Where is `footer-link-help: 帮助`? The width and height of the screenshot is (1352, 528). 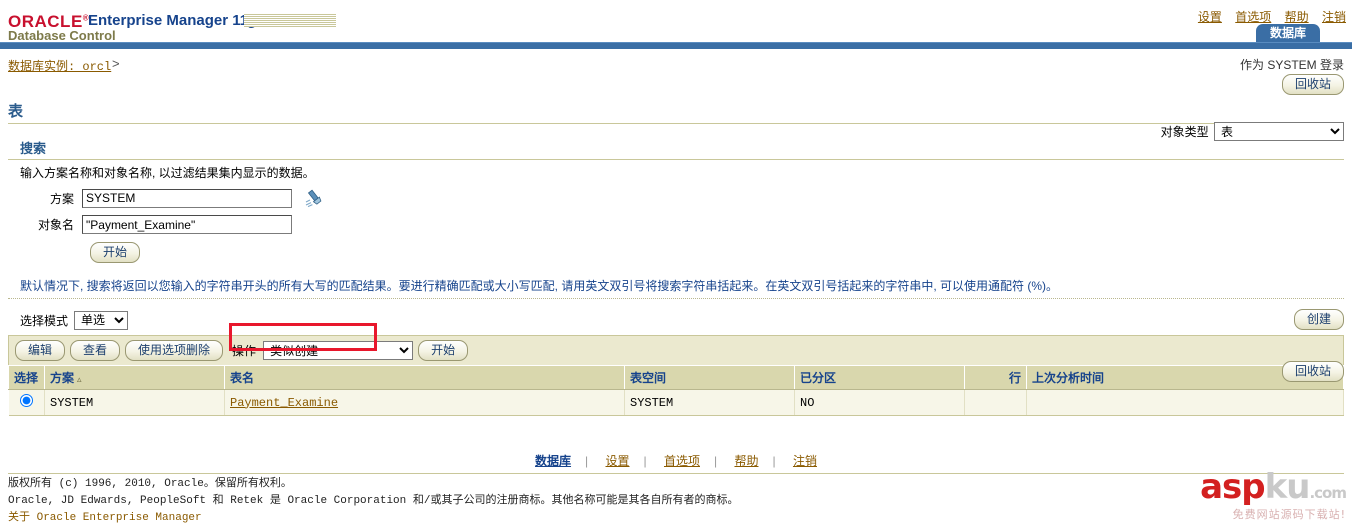
footer-link-help: 帮助 is located at coordinates (746, 461).